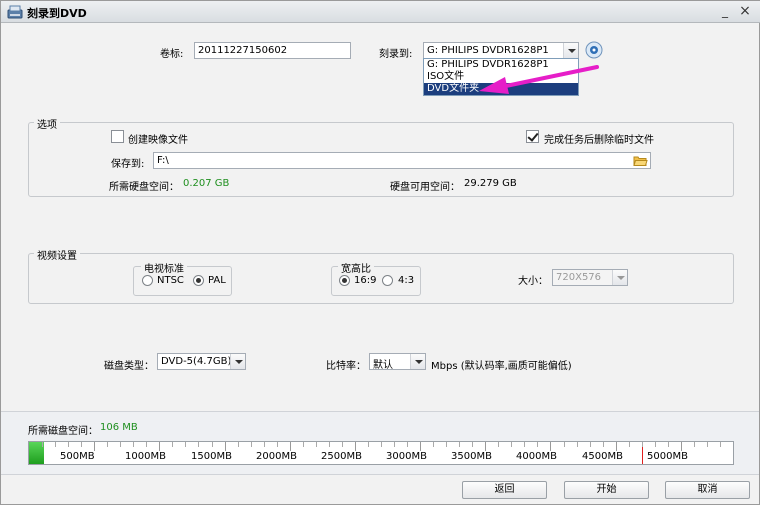 The image size is (760, 505). What do you see at coordinates (504, 490) in the screenshot?
I see `back-button: 返回` at bounding box center [504, 490].